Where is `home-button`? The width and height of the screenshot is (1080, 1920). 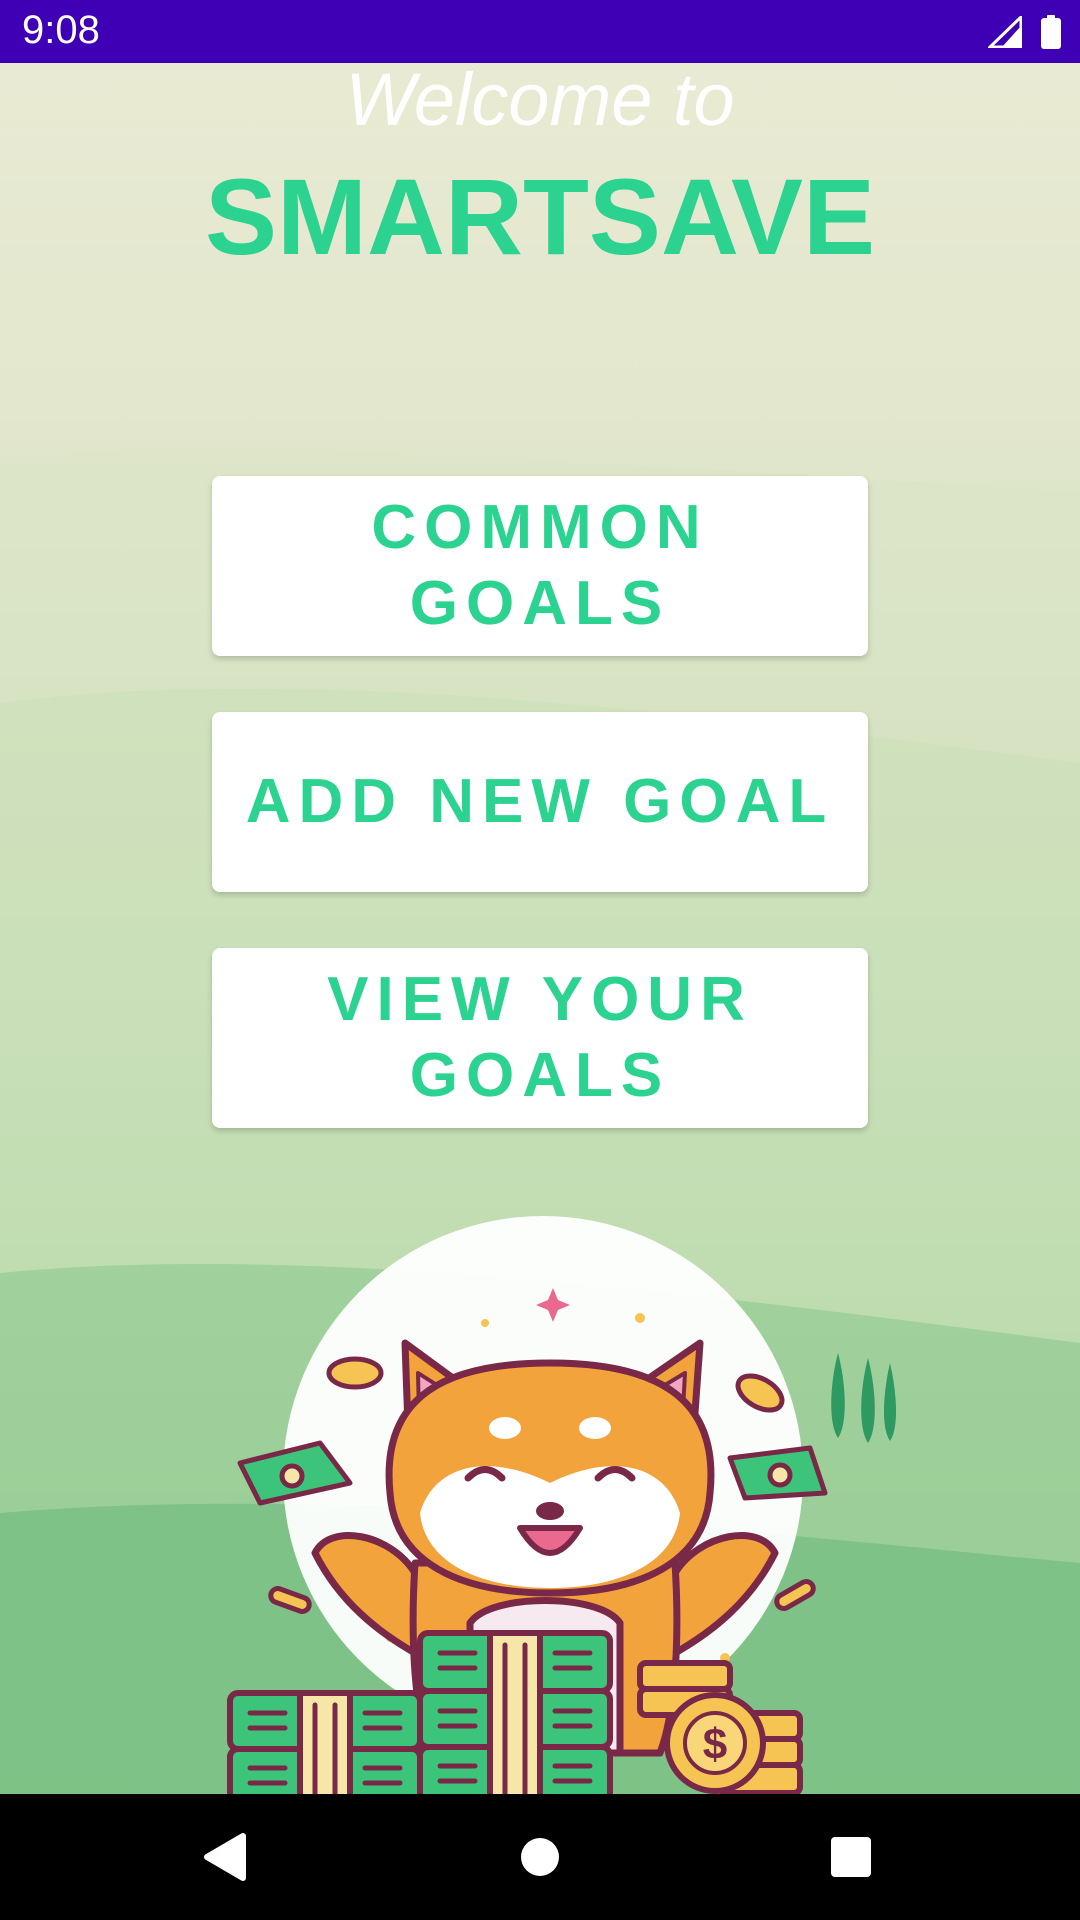 home-button is located at coordinates (540, 1857).